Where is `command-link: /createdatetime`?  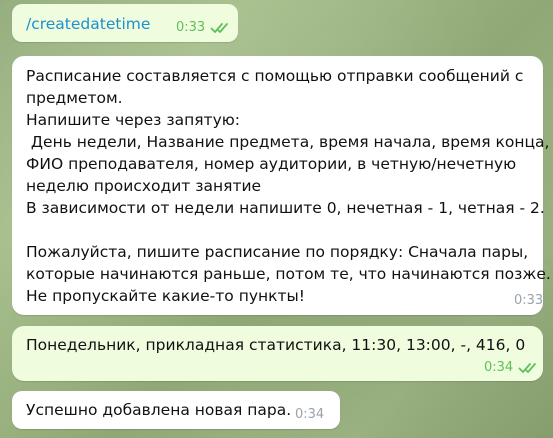
command-link: /createdatetime is located at coordinates (88, 24).